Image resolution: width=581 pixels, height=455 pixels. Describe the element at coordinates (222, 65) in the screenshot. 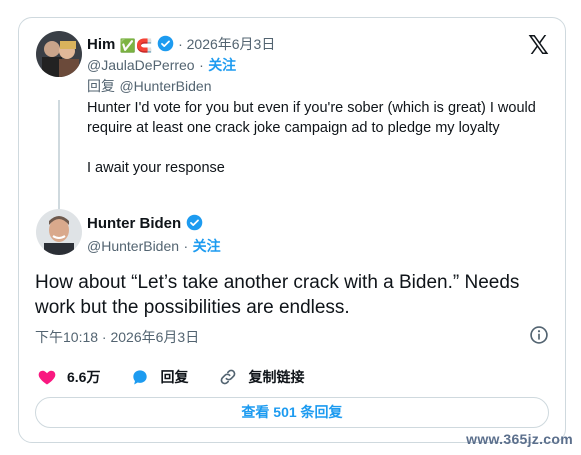

I see `follow-button-him: 关注` at that location.